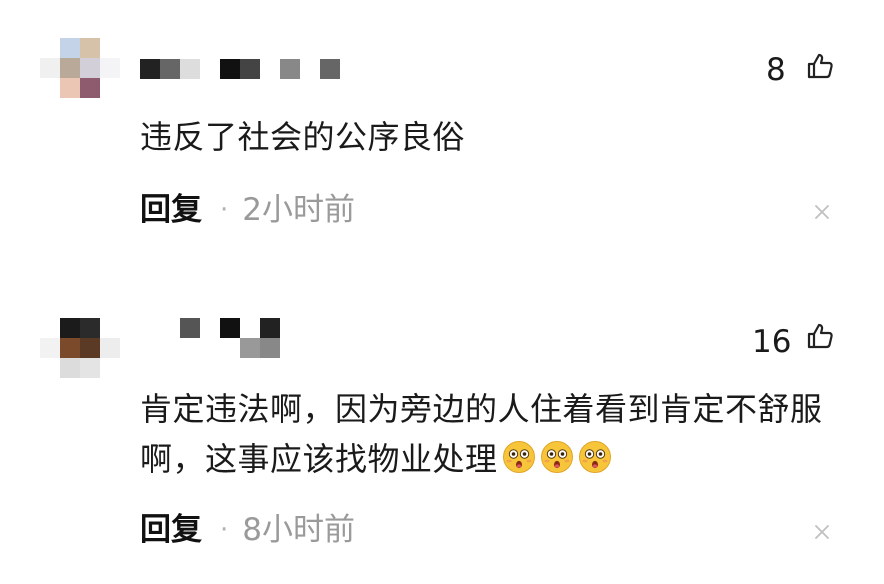 This screenshot has height=584, width=884. I want to click on comment-text: 违反了社会的公序良俗, so click(303, 137).